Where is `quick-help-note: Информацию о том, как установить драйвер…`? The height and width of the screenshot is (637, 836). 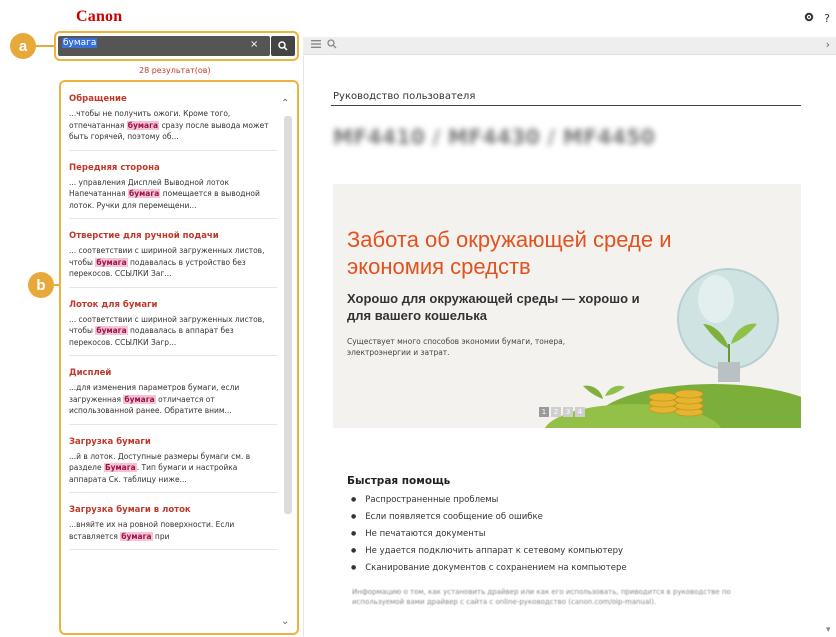 quick-help-note: Информацию о том, как установить драйвер… is located at coordinates (541, 597).